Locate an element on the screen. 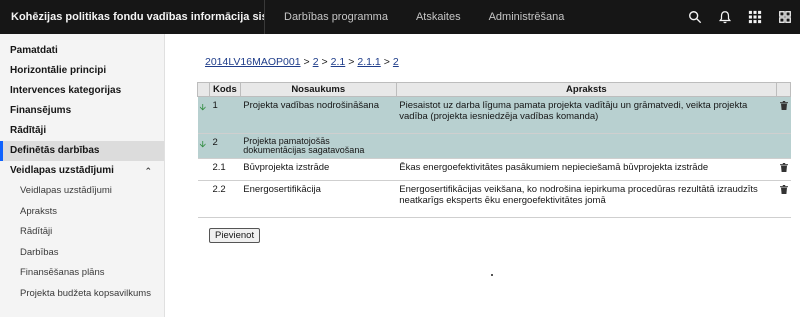 The image size is (800, 317). breadcrumb: 2014LV16MAOP001 >2 >2.1 >2.1.1 >2 is located at coordinates (302, 62).